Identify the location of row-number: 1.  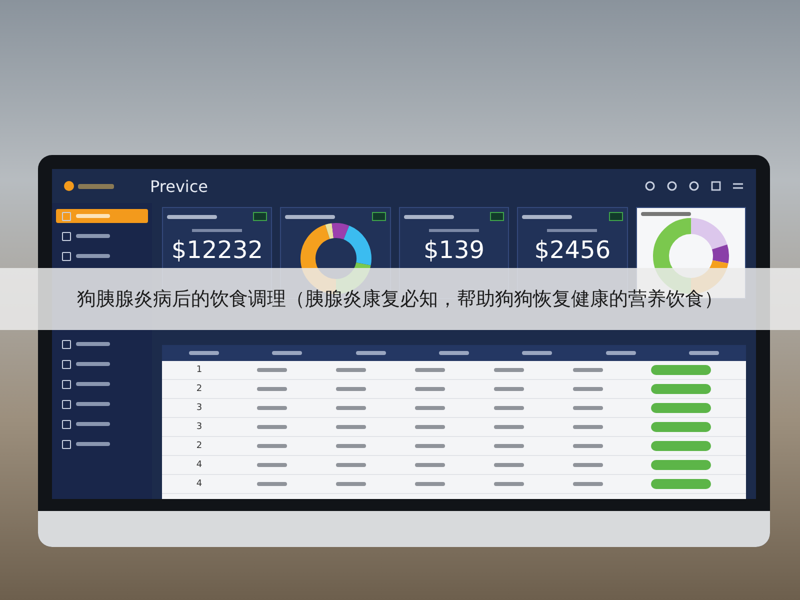
(200, 370).